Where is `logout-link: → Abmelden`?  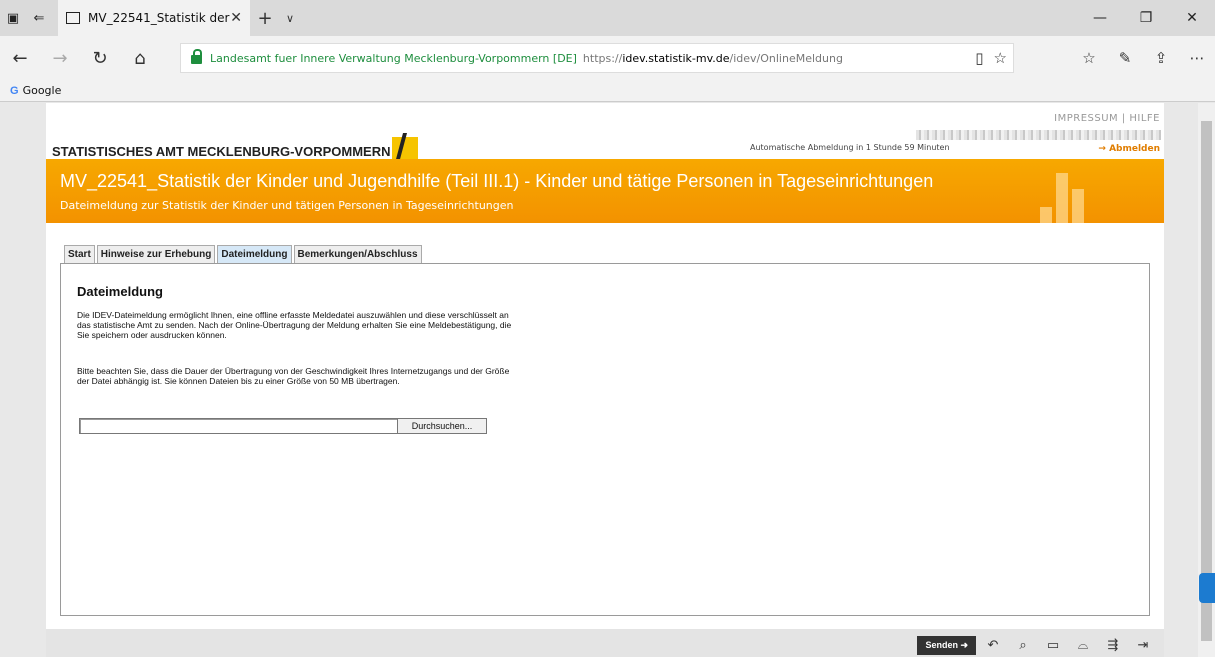 logout-link: → Abmelden is located at coordinates (1129, 149).